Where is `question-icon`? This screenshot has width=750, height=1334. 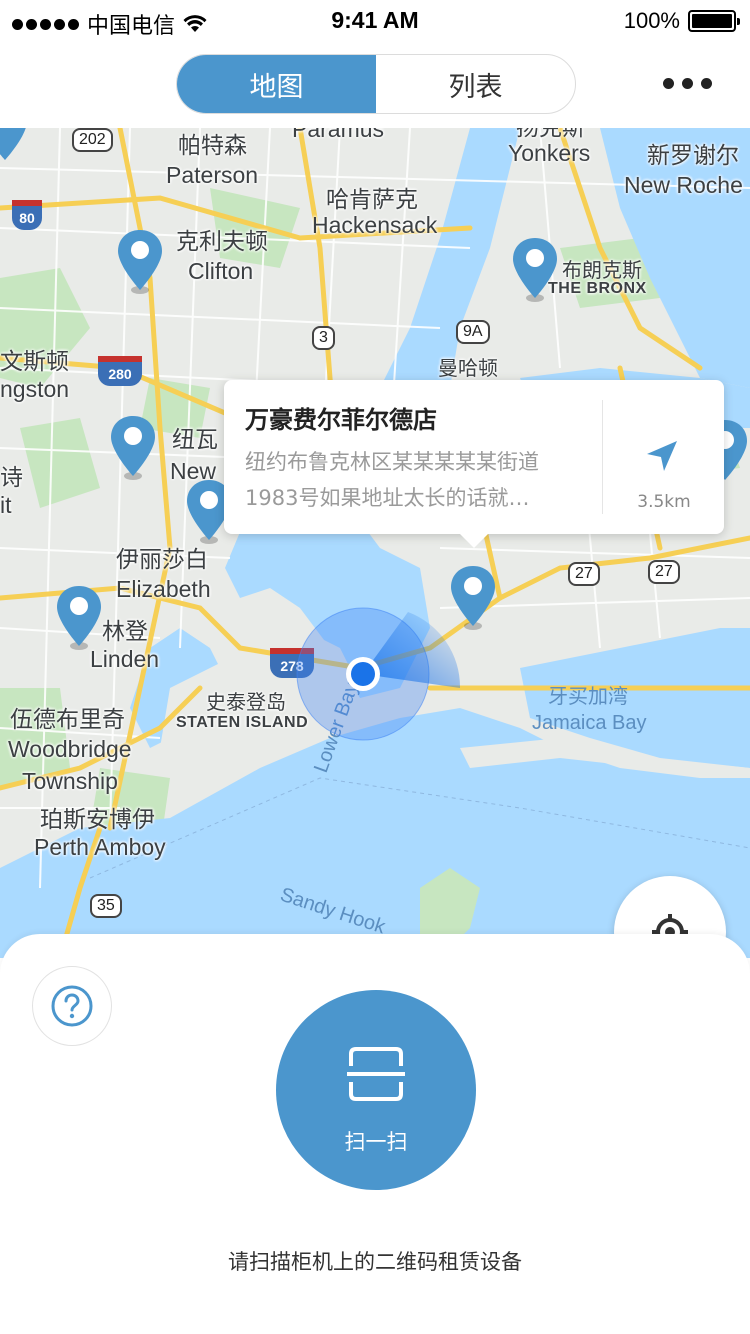 question-icon is located at coordinates (72, 1006).